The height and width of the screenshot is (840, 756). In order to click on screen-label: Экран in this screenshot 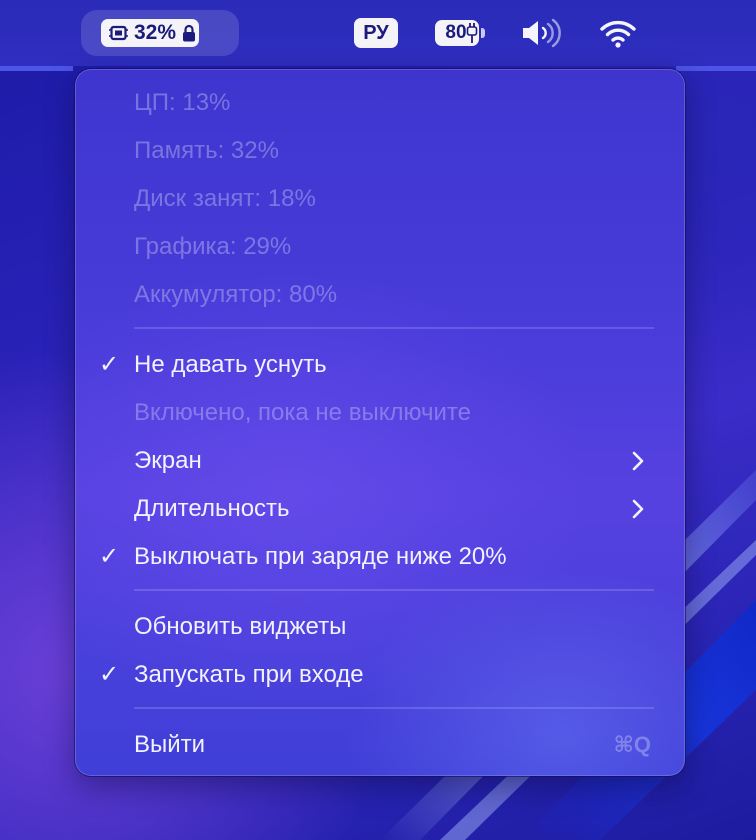, I will do `click(168, 460)`.